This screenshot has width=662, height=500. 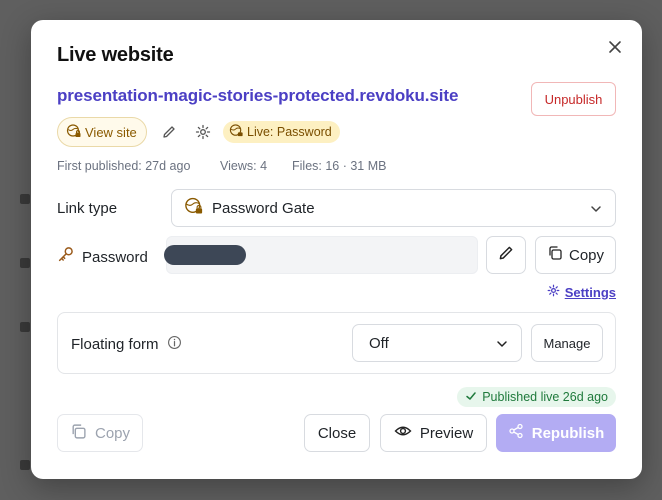 I want to click on eye-icon, so click(x=403, y=433).